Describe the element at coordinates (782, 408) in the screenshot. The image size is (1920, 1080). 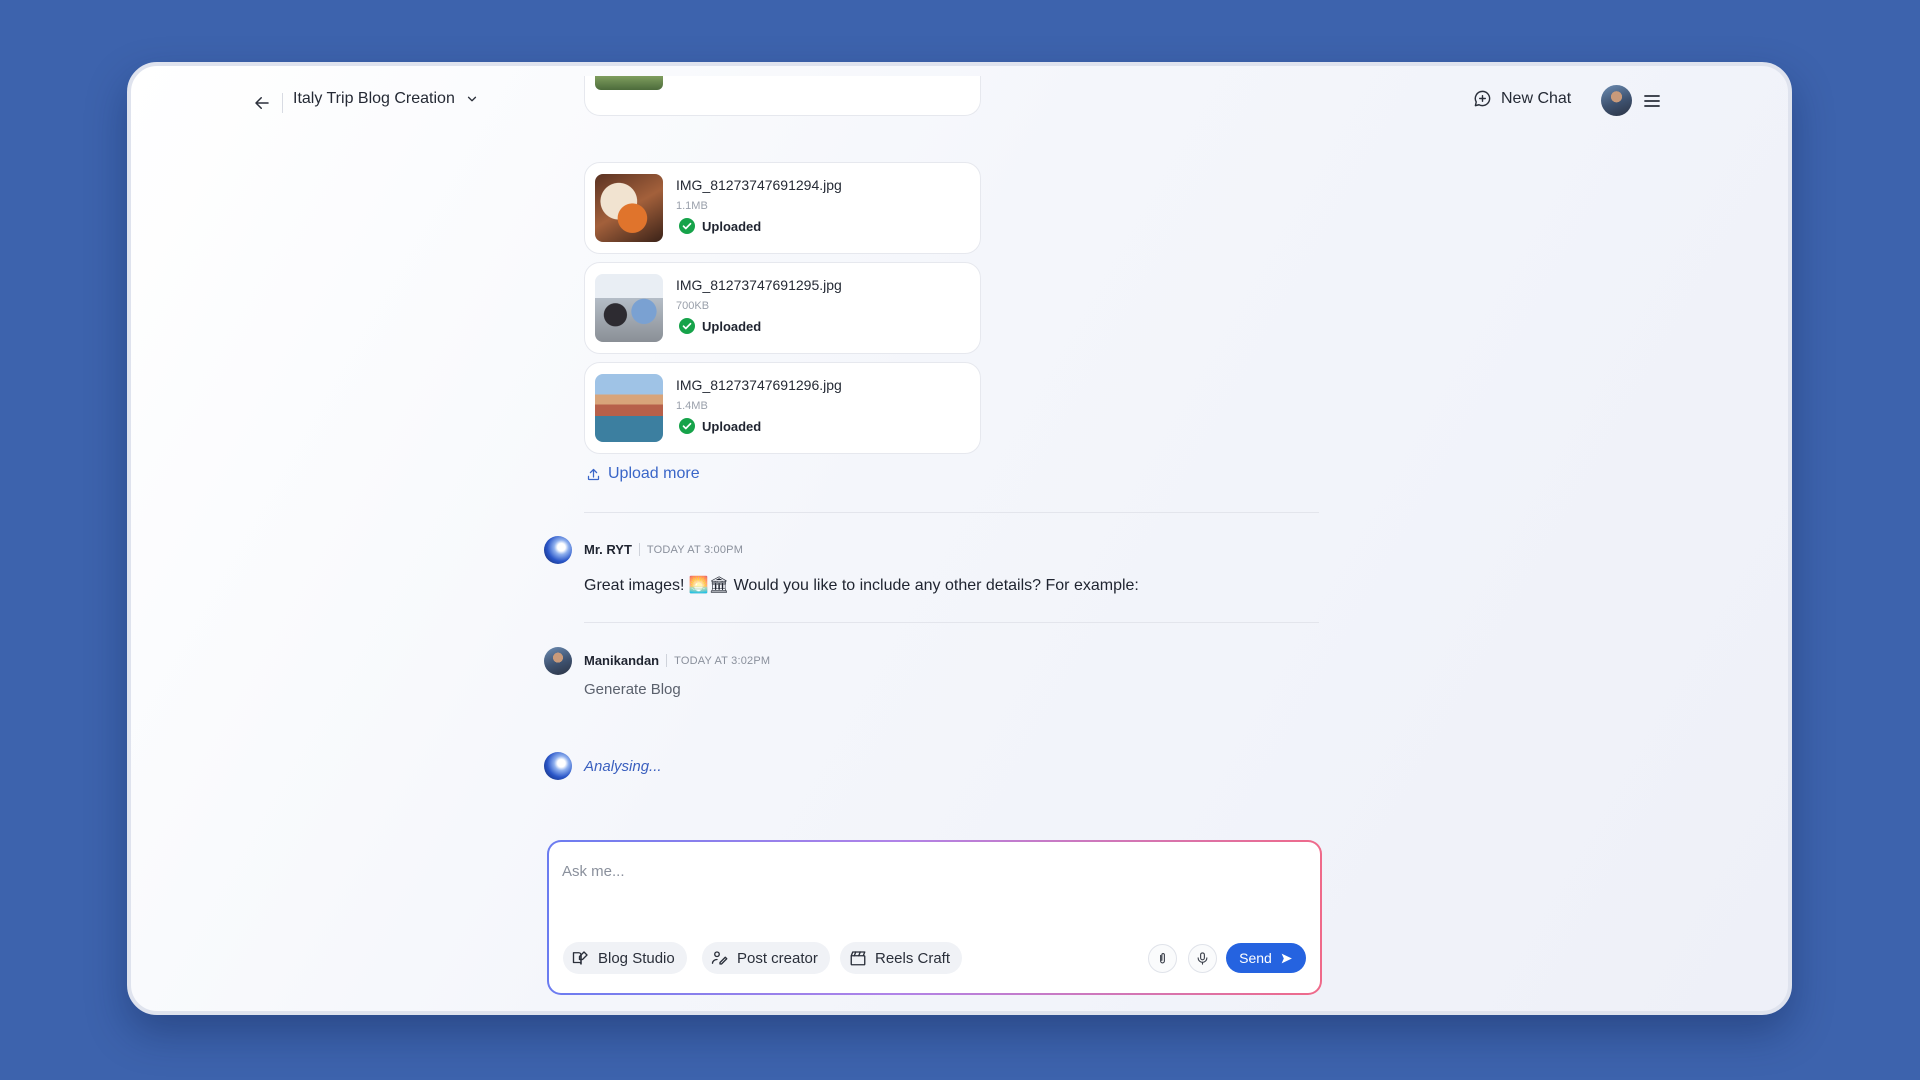
I see `file-card: IMG_81273747691296.jpg 1.4MB Uploaded` at that location.